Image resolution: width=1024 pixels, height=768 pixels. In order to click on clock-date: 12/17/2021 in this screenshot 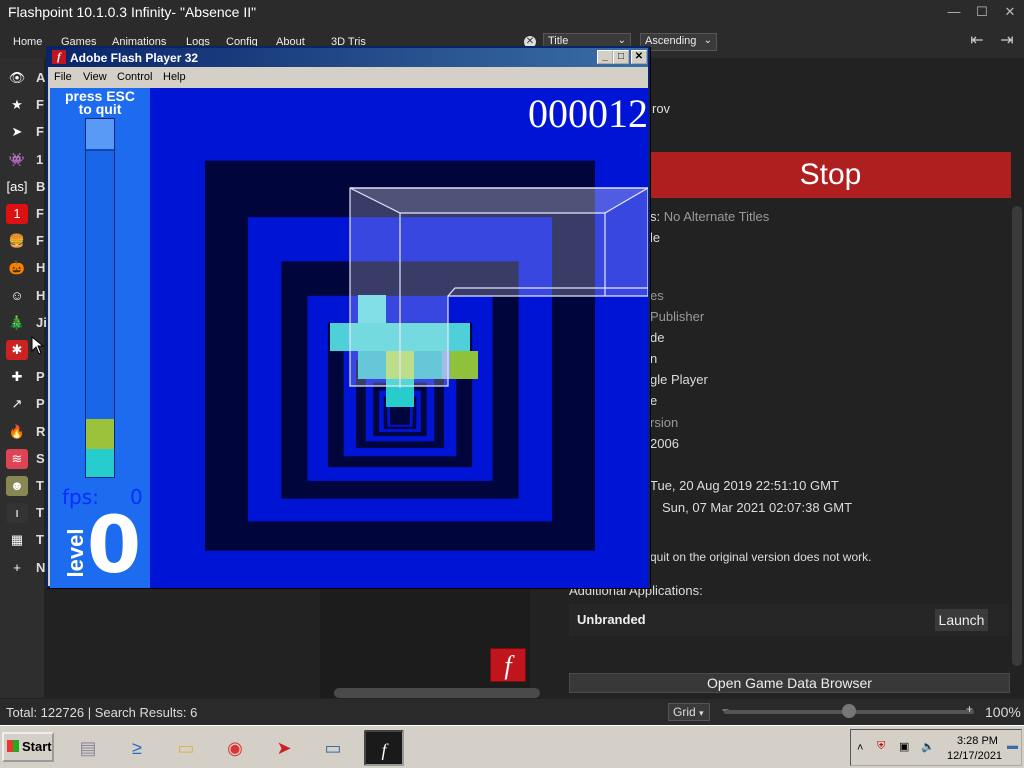, I will do `click(974, 756)`.